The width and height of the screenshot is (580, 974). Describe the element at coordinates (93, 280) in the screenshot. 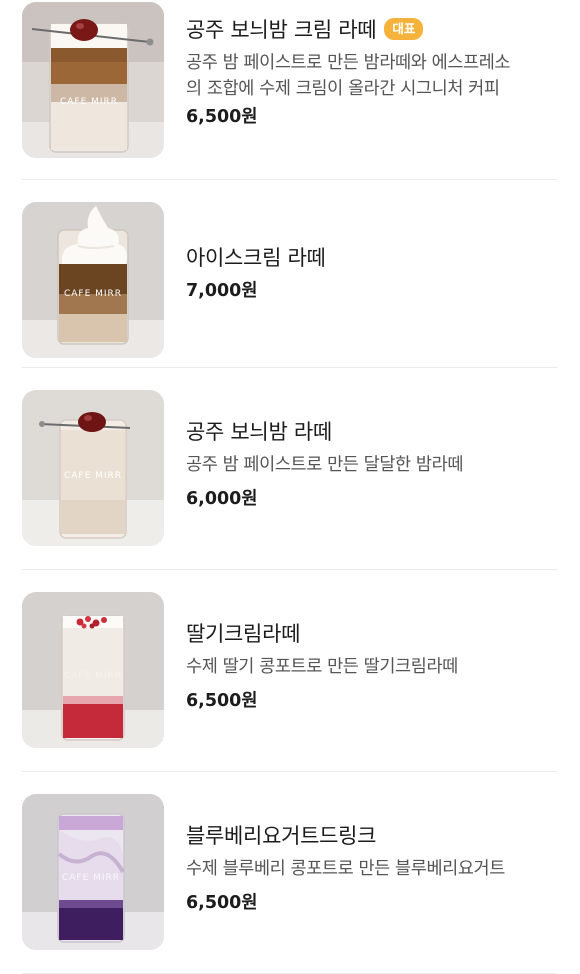

I see `icecream-latte-photo: CAFE MIRR` at that location.